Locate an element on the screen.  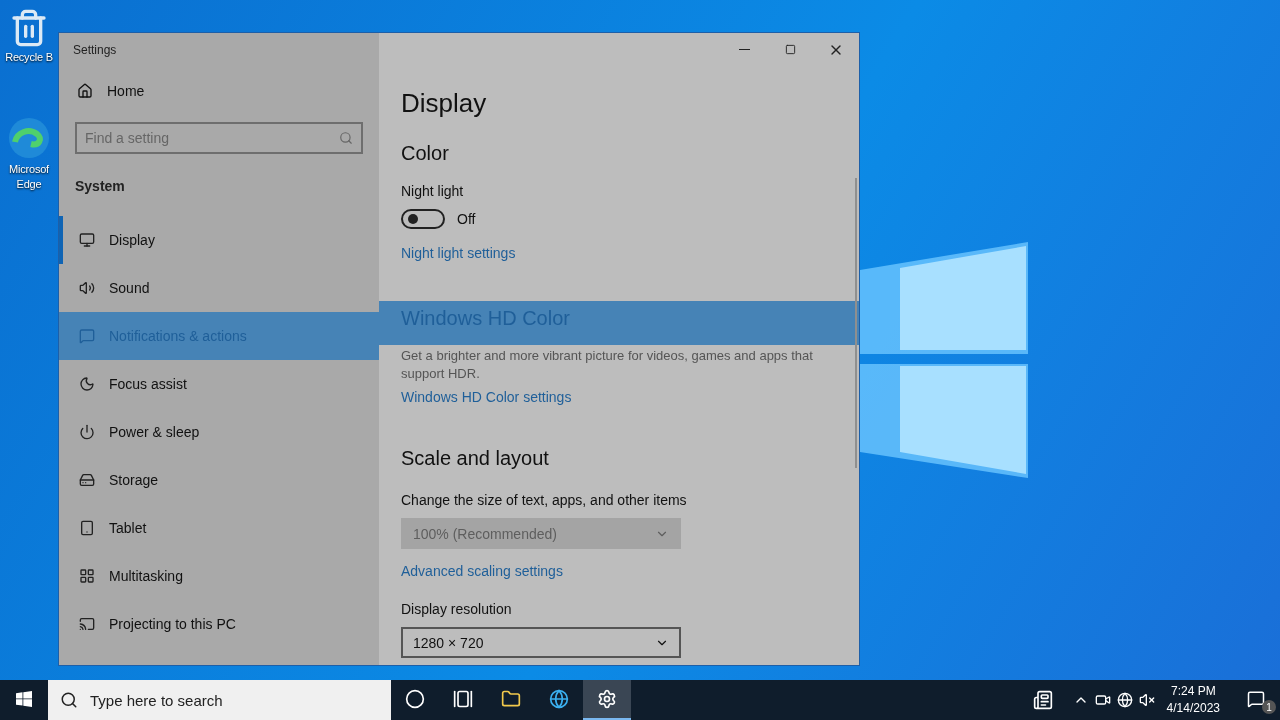
setting-label: Change the size of text, apps, and other items is located at coordinates (544, 500).